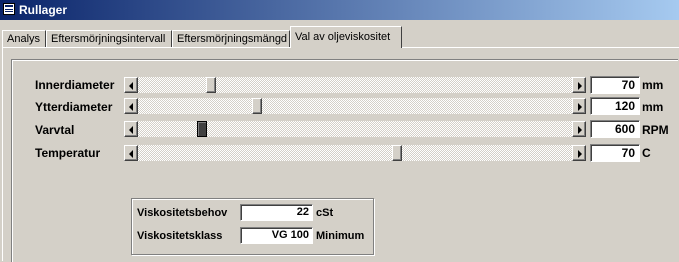 This screenshot has height=262, width=679. What do you see at coordinates (55, 130) in the screenshot?
I see `varvtal-label: Varvtal` at bounding box center [55, 130].